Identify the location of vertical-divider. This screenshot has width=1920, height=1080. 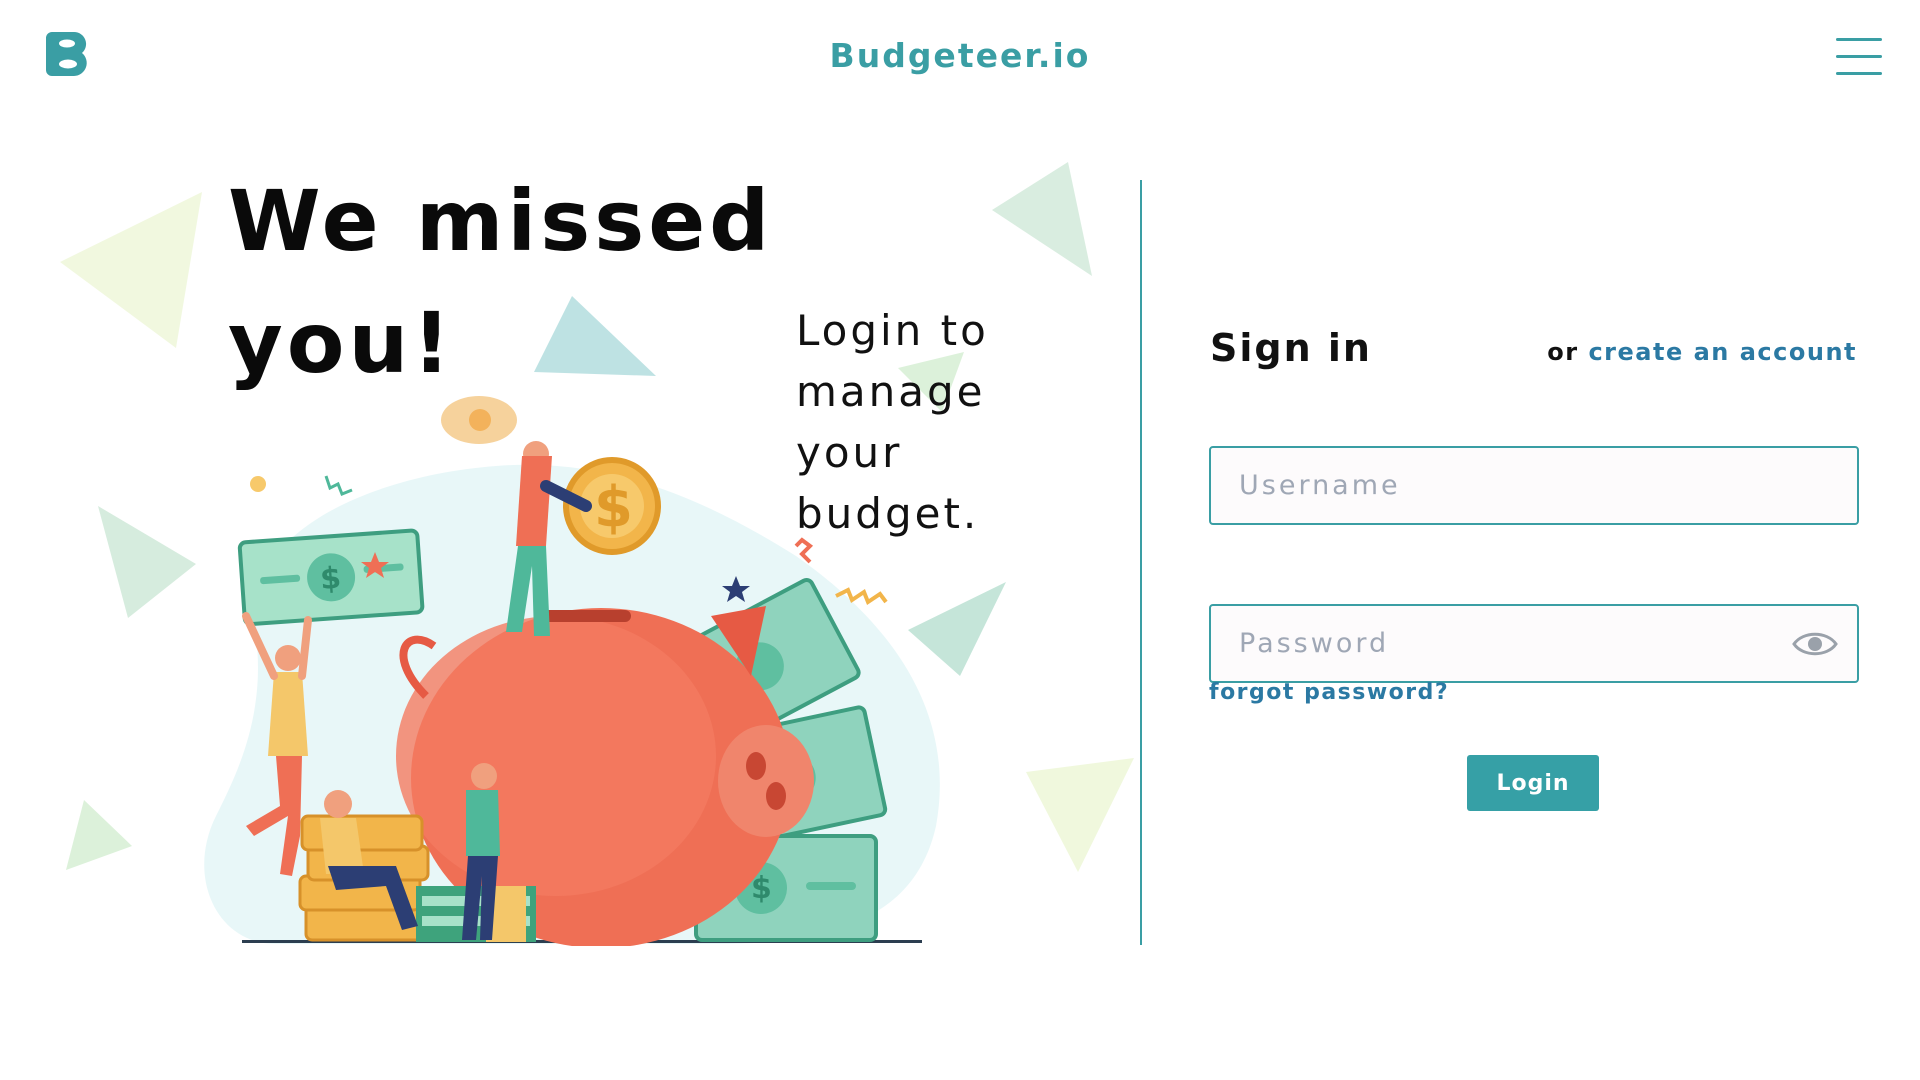
(1141, 562).